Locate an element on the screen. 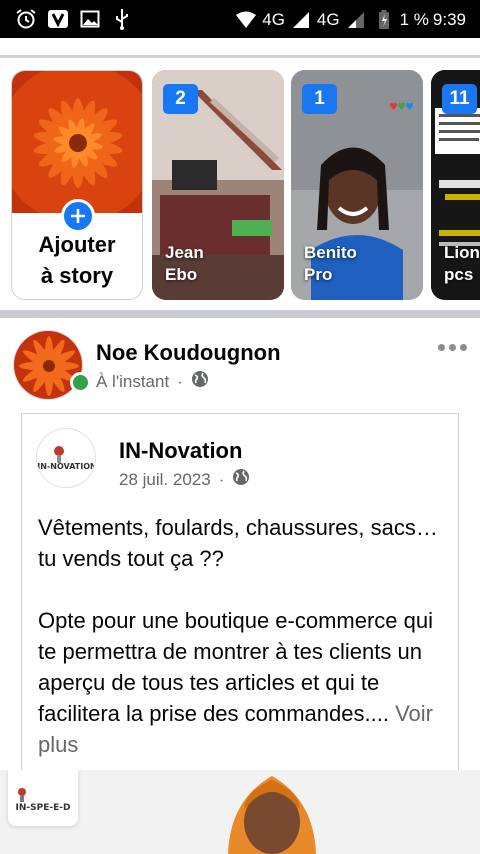 This screenshot has width=480, height=854. story-count-badge: 2 is located at coordinates (180, 99).